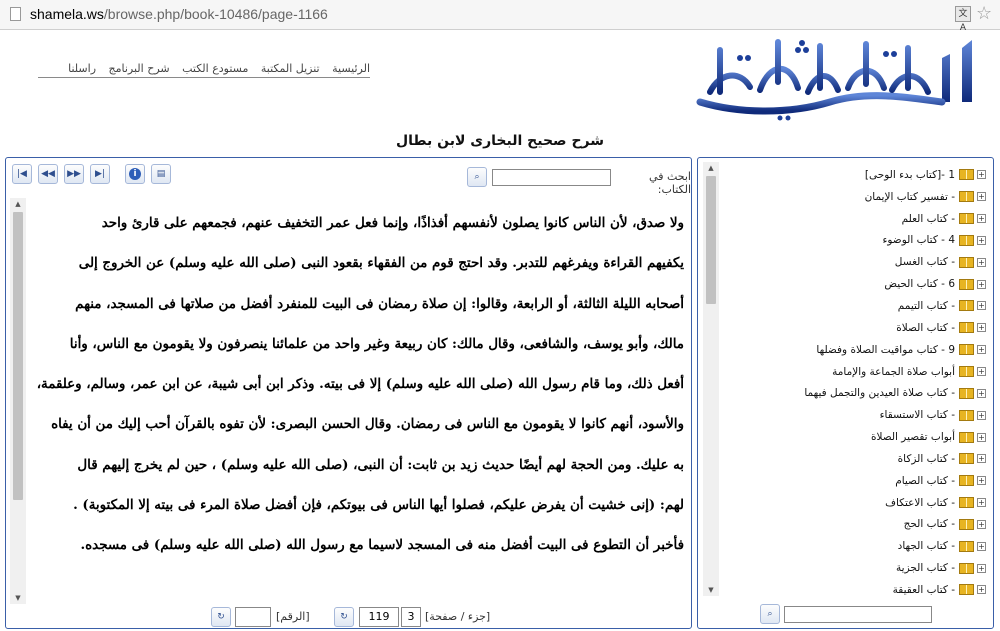  I want to click on toc-search-button: ⌕, so click(770, 614).